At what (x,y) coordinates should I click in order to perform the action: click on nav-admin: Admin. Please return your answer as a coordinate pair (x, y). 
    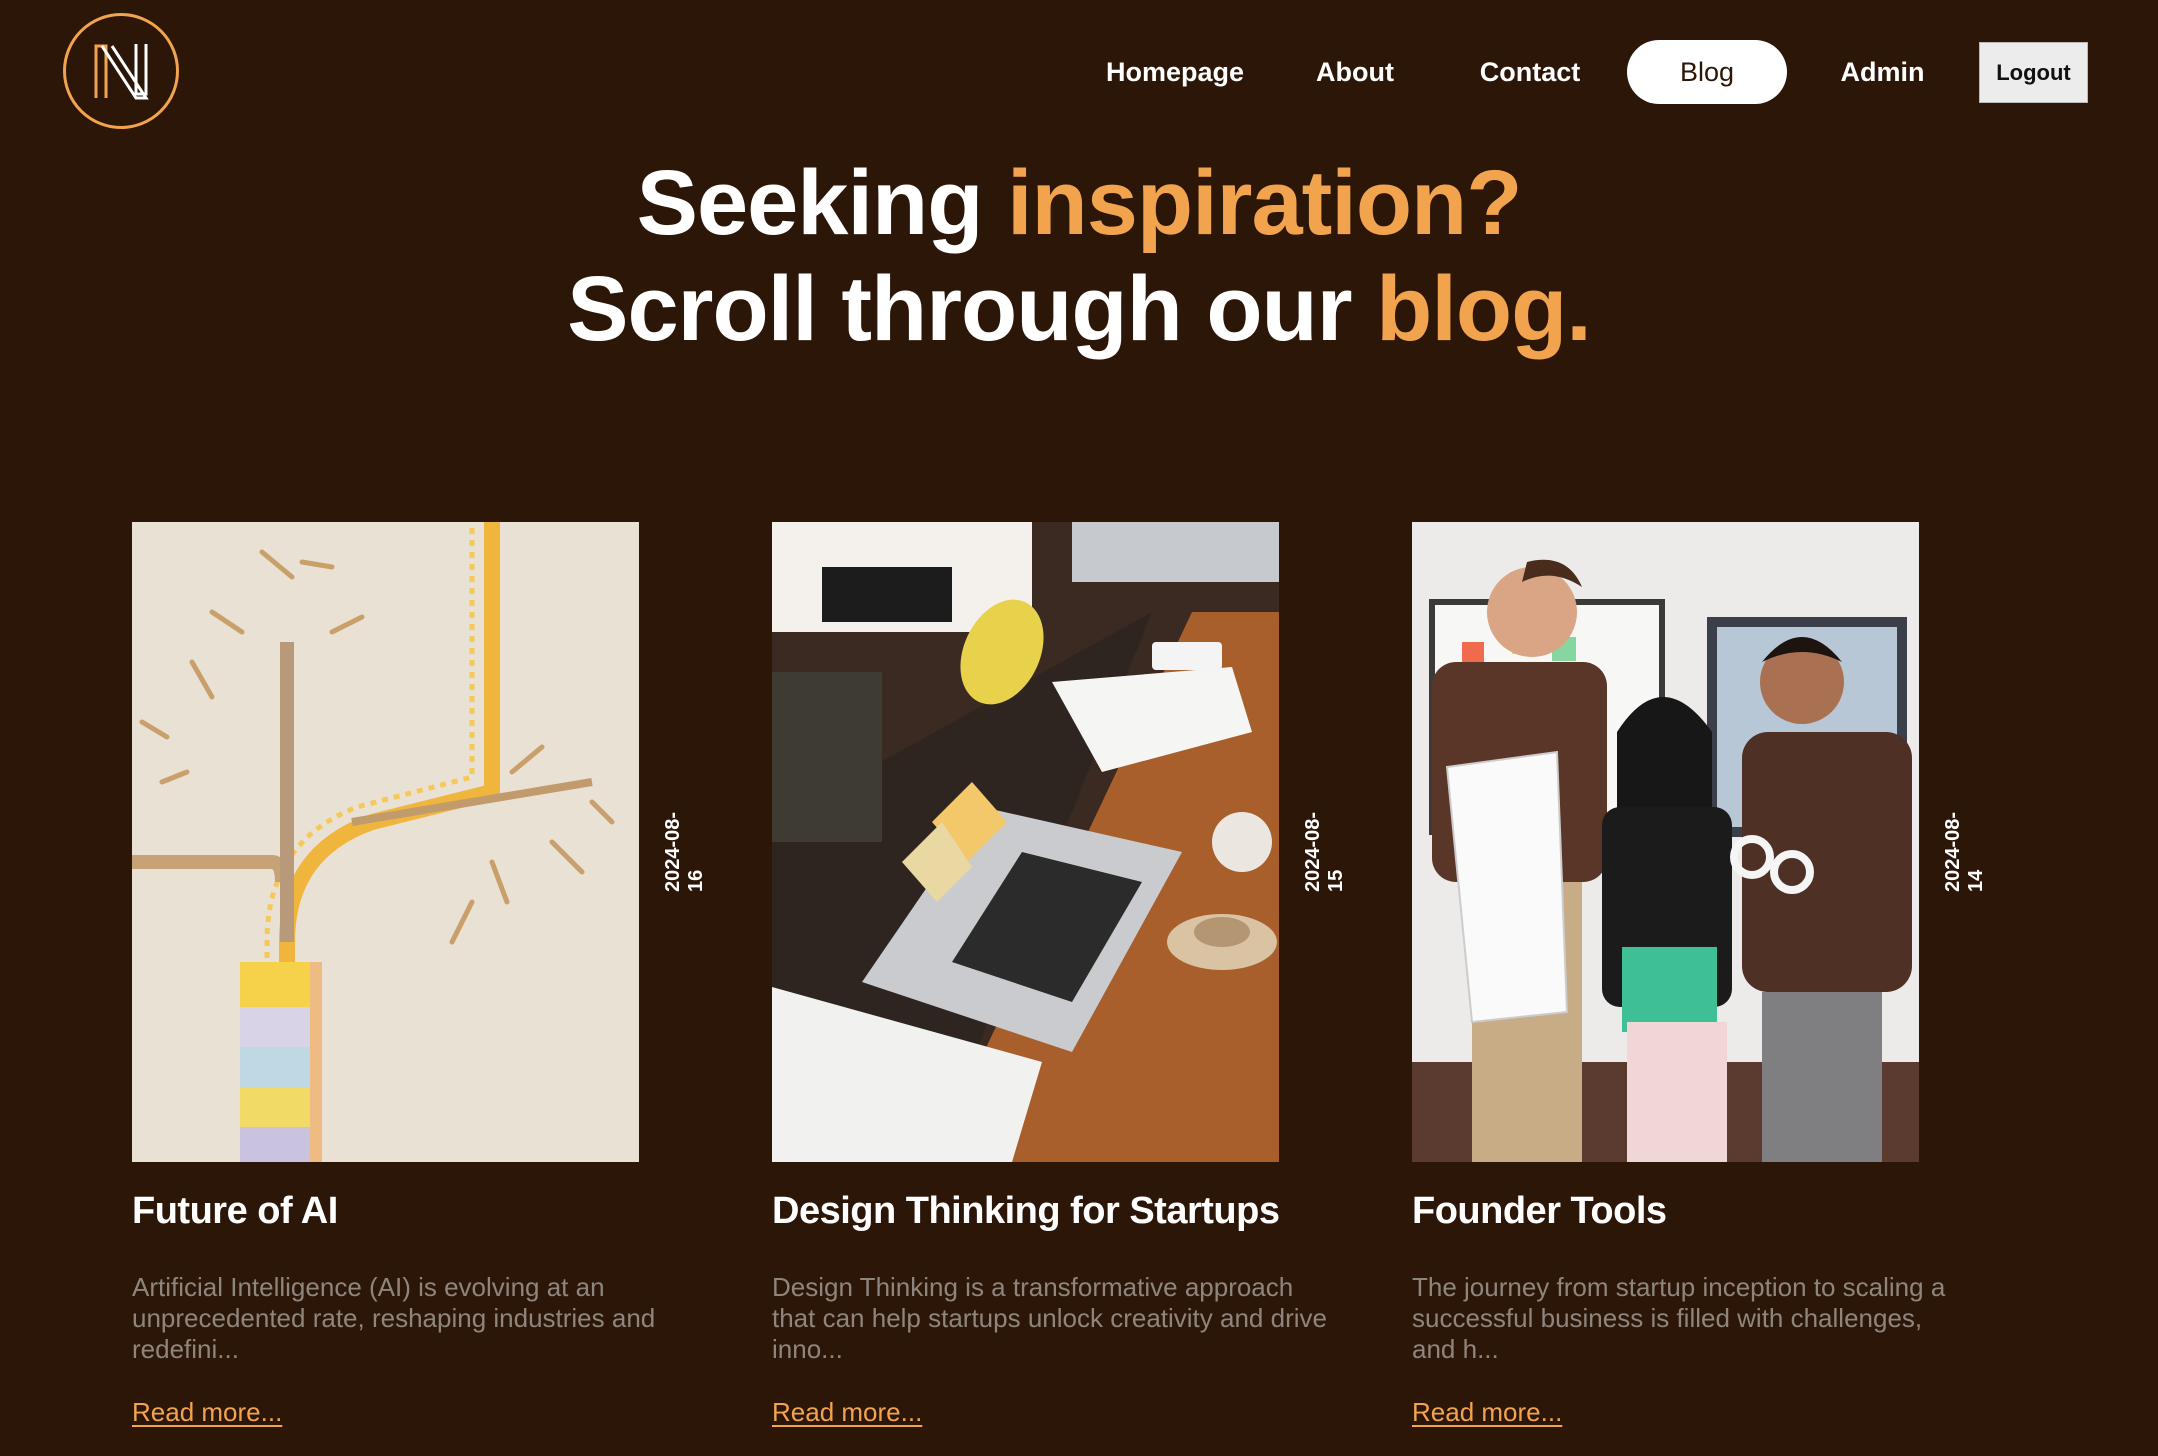
    Looking at the image, I should click on (1882, 72).